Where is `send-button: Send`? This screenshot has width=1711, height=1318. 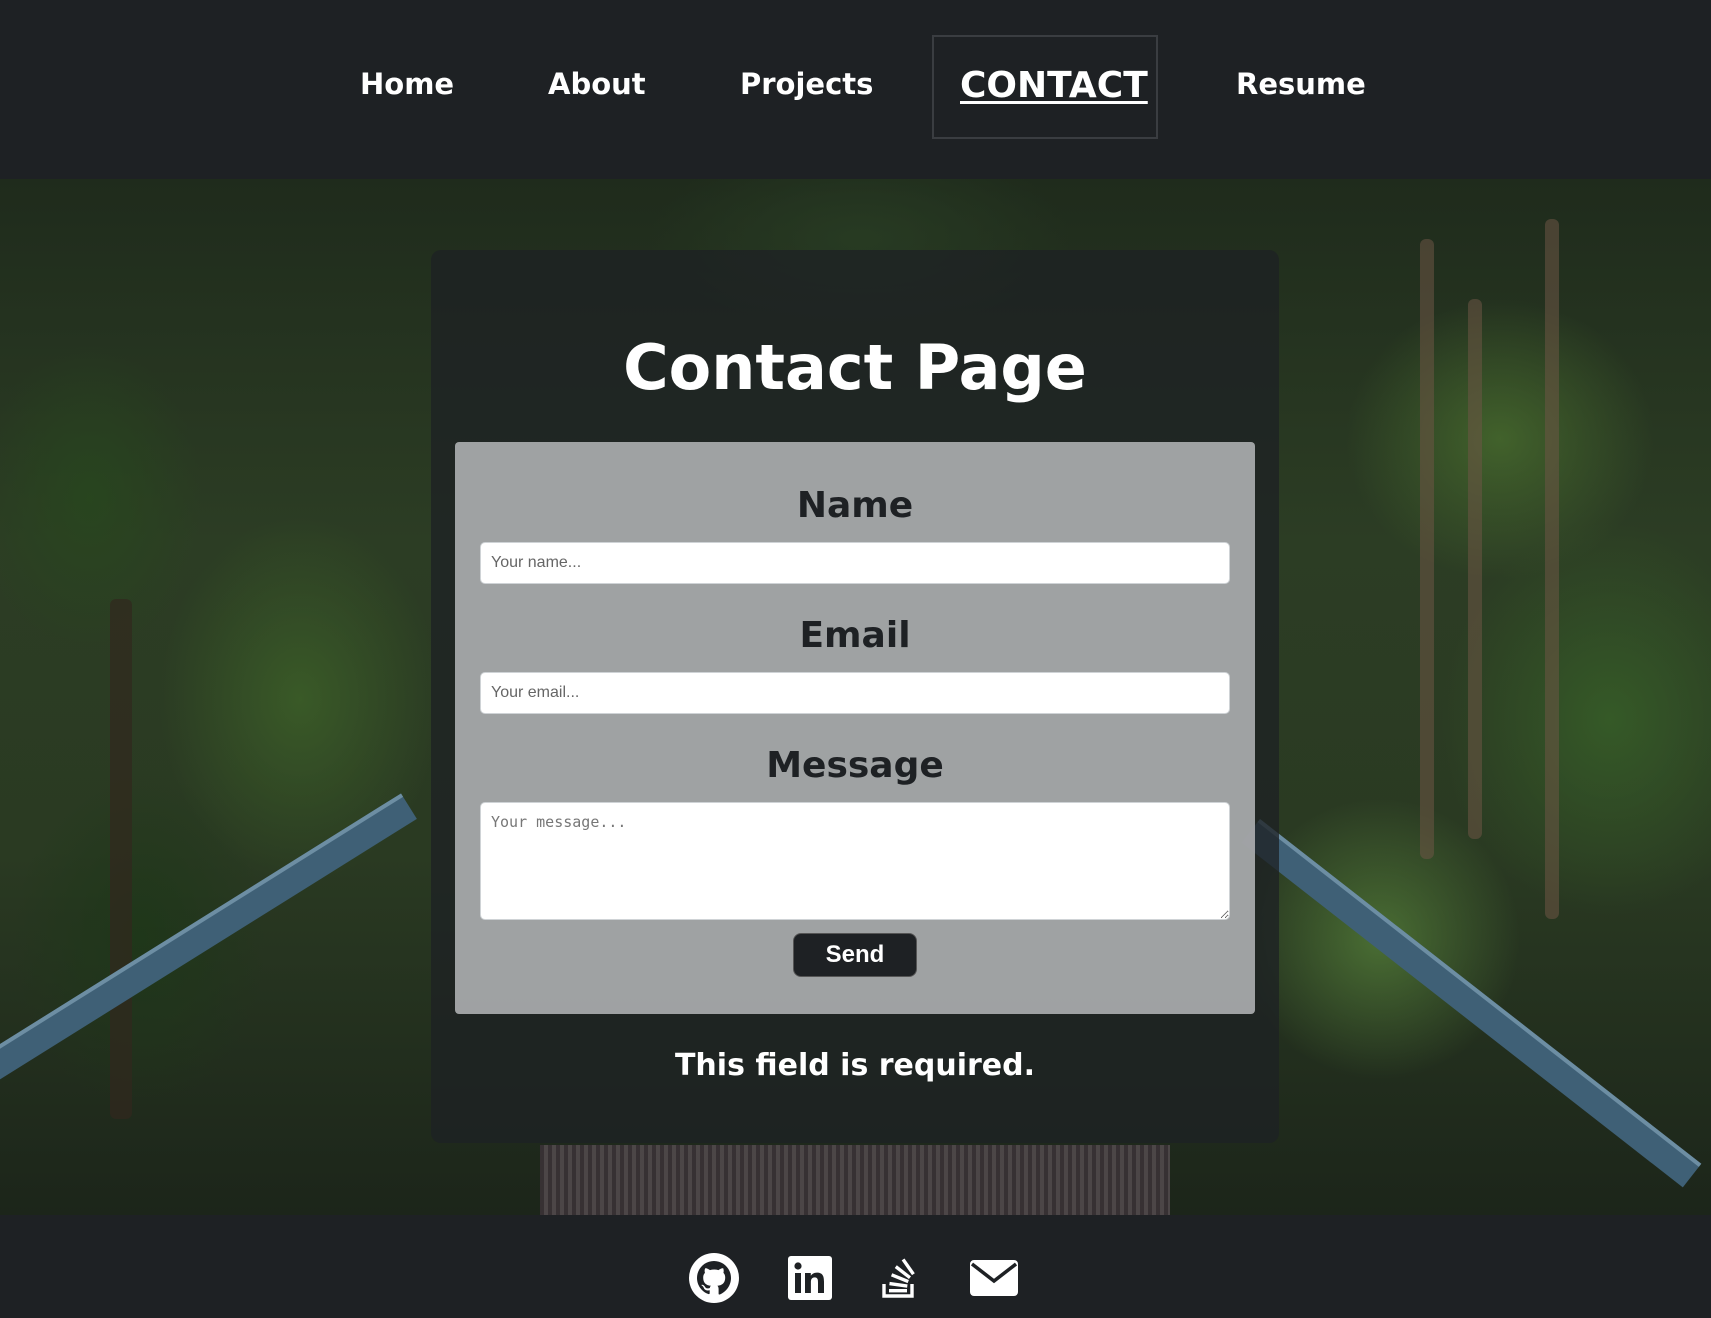
send-button: Send is located at coordinates (855, 955).